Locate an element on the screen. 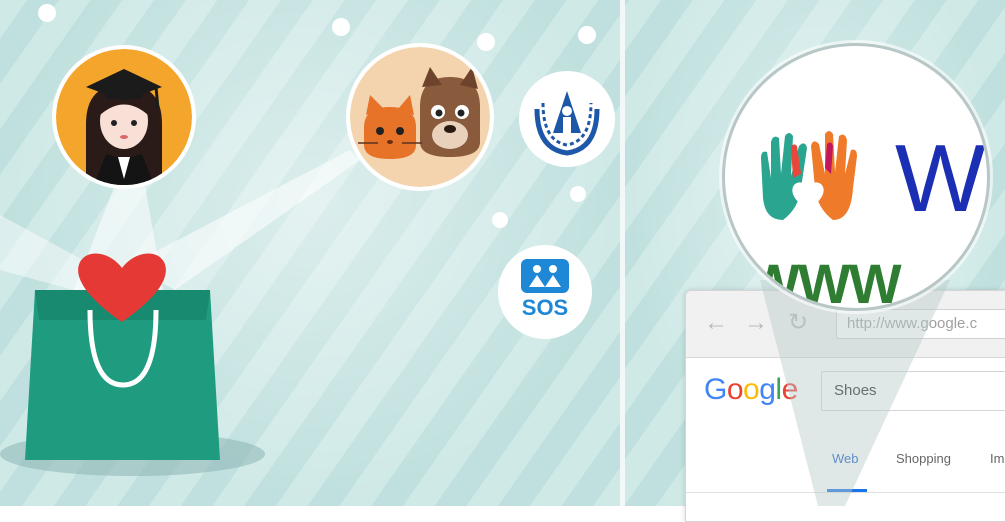 The width and height of the screenshot is (1005, 522). magnified-www-text: WWW is located at coordinates (824, 281).